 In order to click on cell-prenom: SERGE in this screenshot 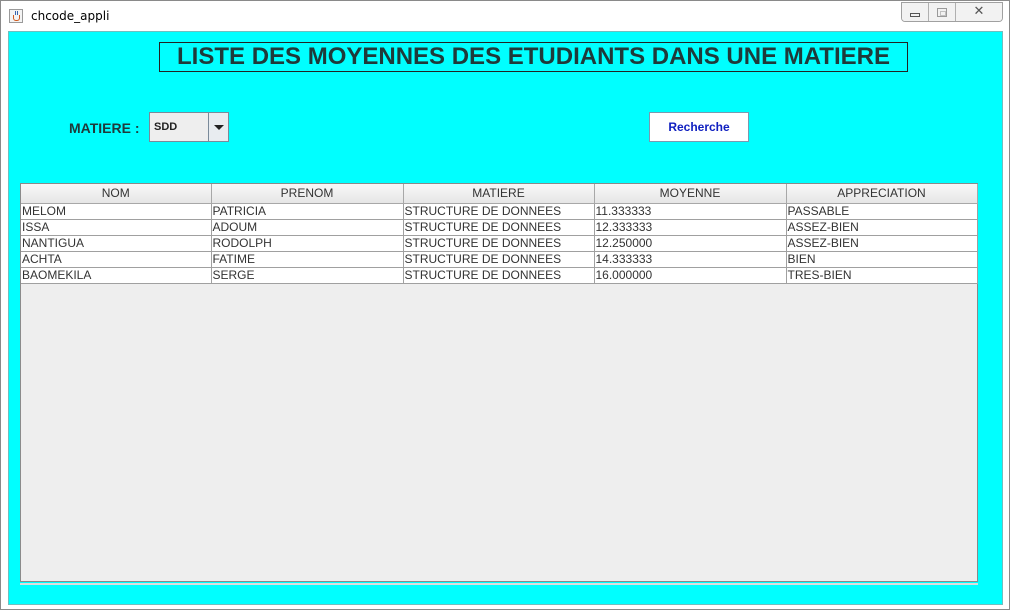, I will do `click(307, 275)`.